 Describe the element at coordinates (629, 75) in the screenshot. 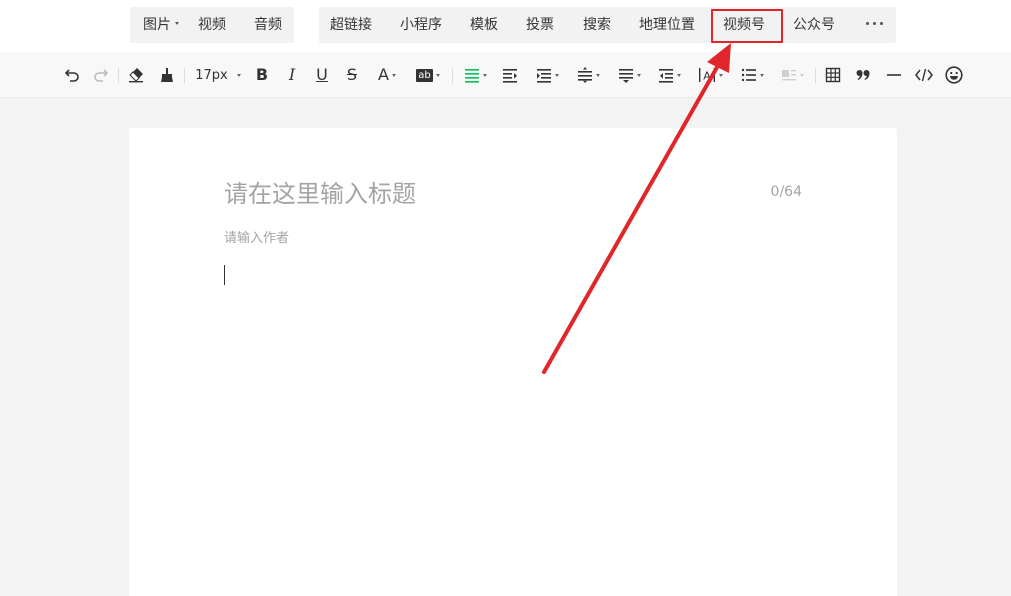

I see `line-height-icon` at that location.